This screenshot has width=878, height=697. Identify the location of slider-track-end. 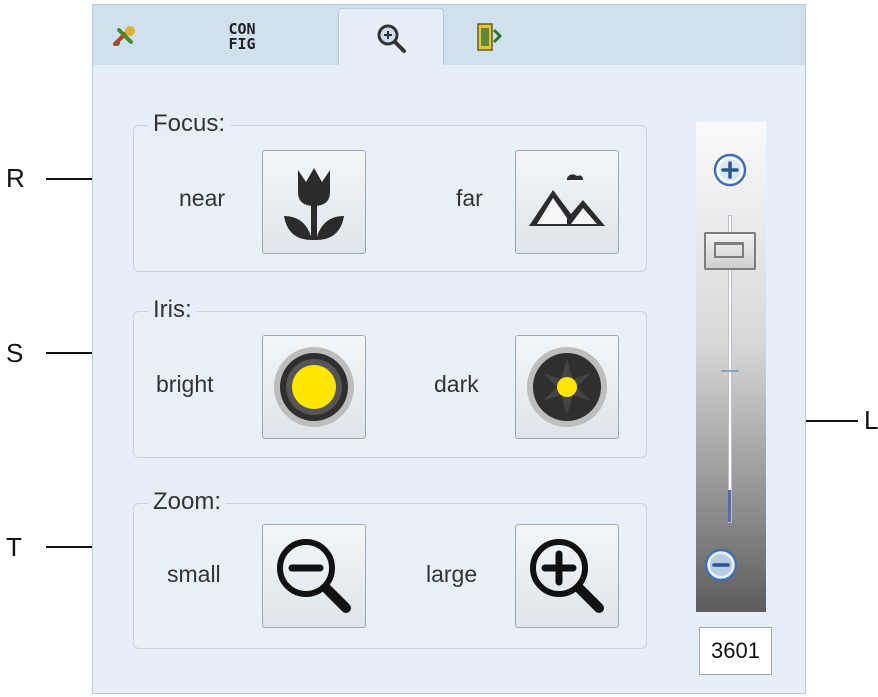
(729, 506).